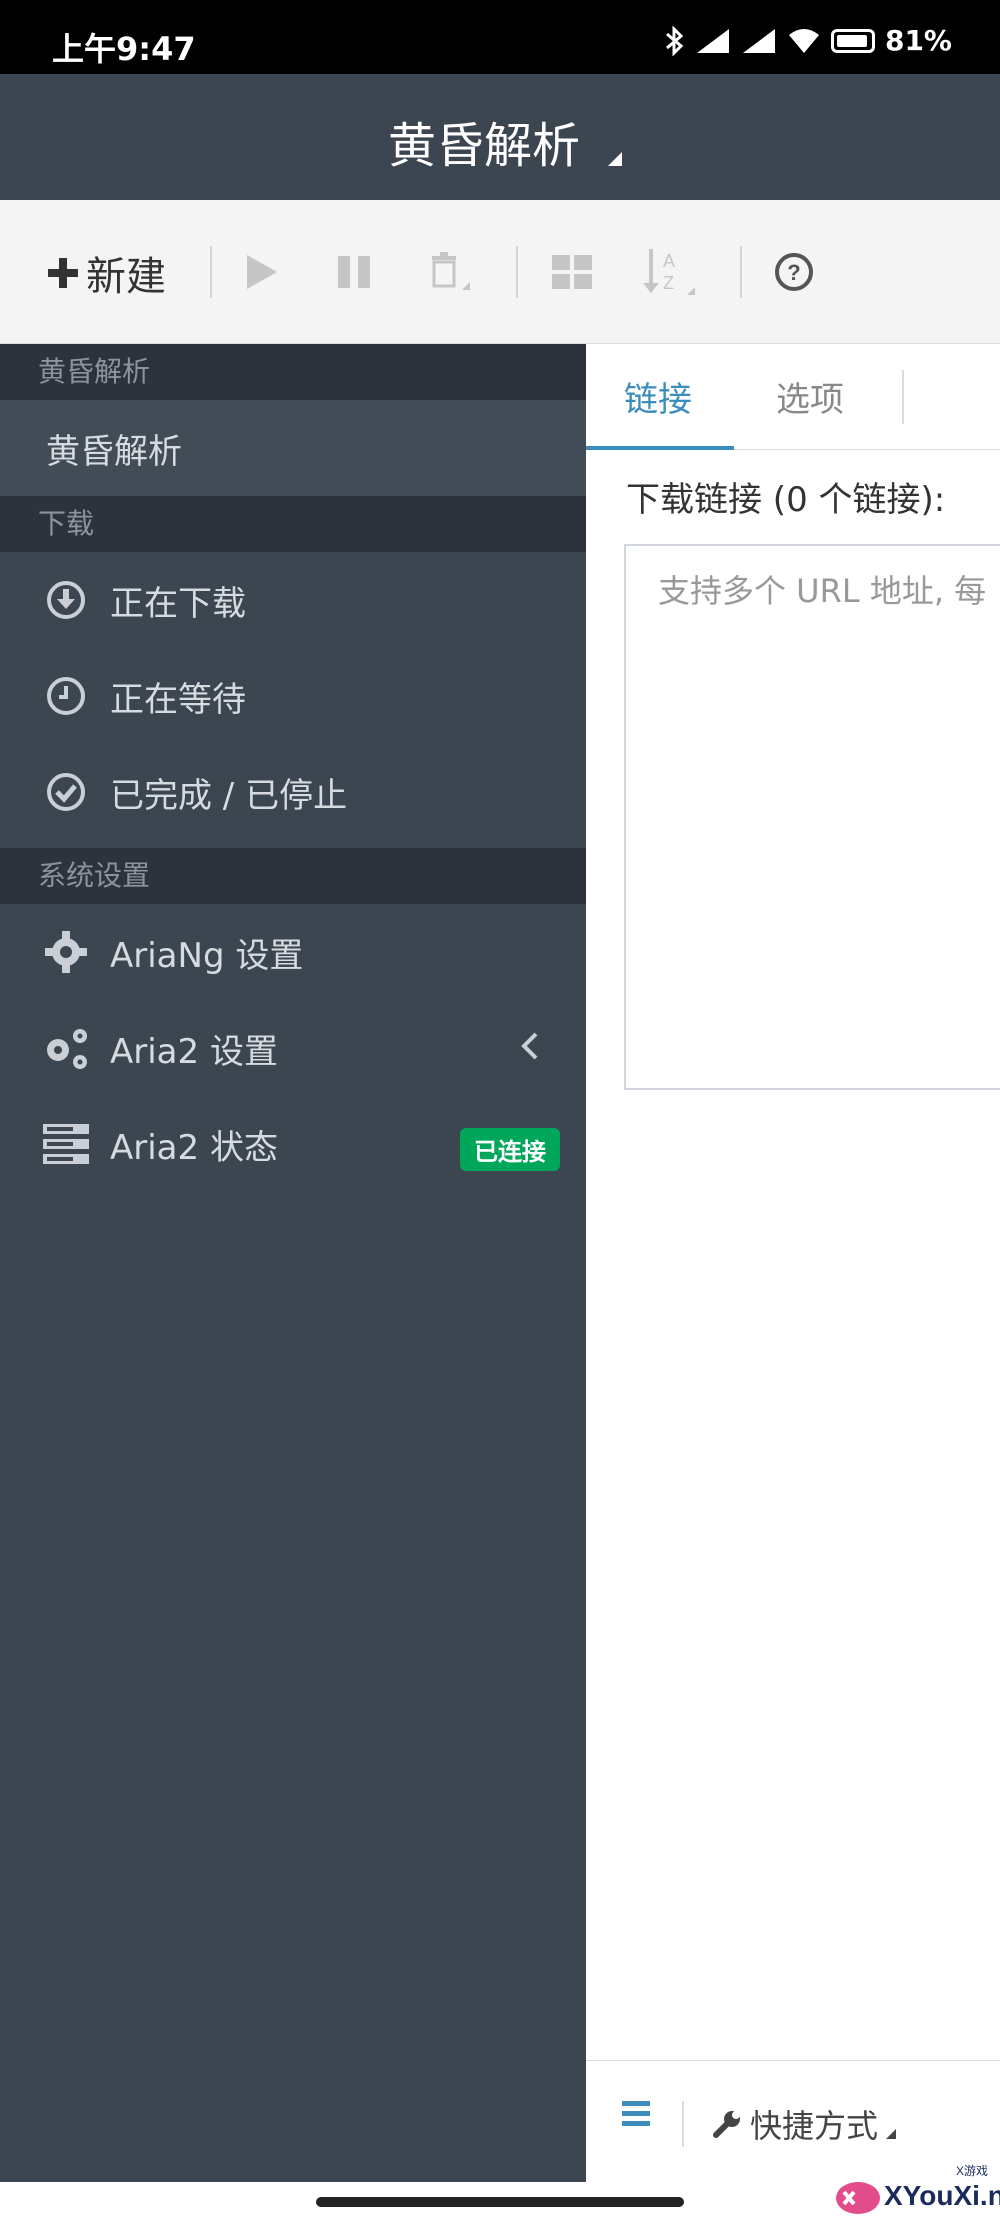 The width and height of the screenshot is (1000, 2222). I want to click on trash-icon, so click(451, 271).